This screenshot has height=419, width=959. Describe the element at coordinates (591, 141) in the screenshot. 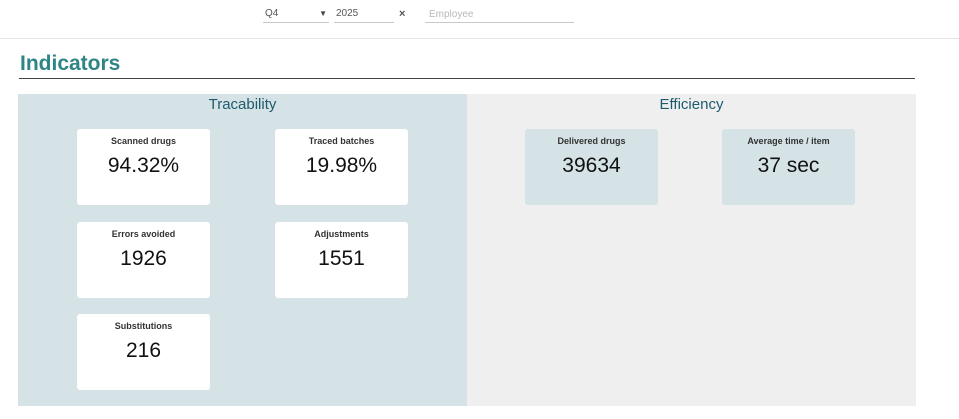

I see `card-label: Delivered drugs` at that location.